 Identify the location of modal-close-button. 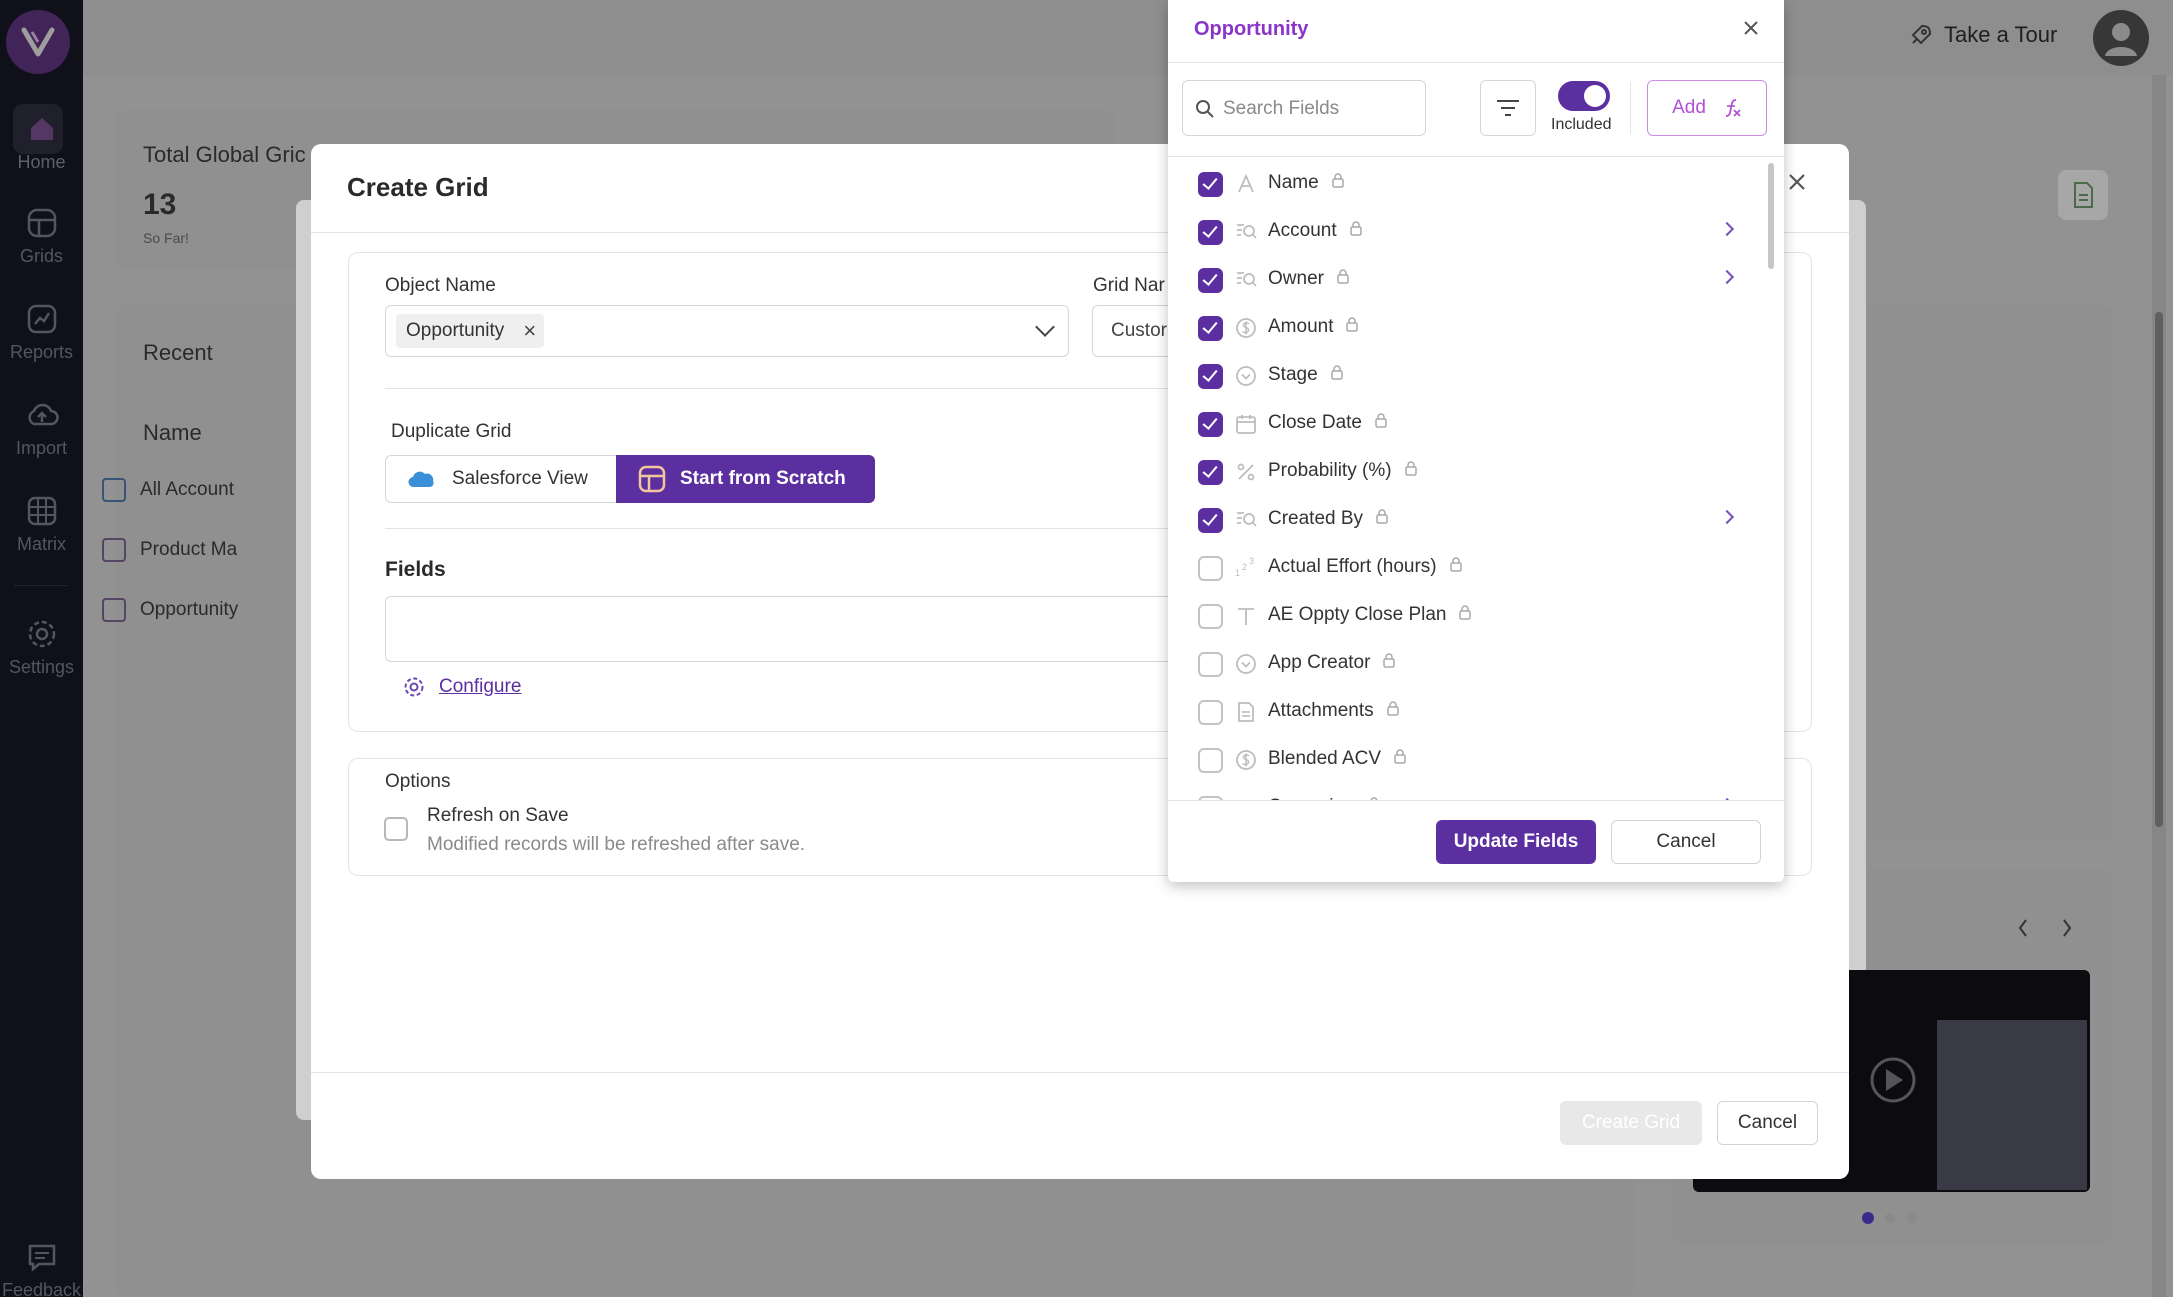
(1798, 183).